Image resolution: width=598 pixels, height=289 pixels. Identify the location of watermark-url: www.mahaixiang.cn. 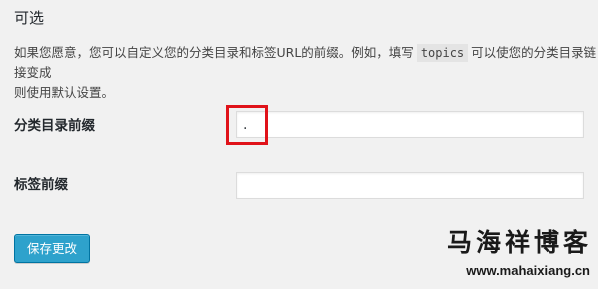
(528, 270).